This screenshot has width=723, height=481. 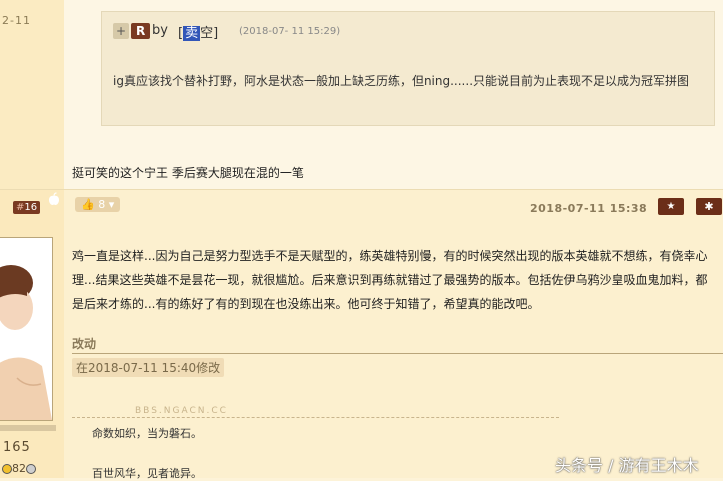 I want to click on vote-count: 8, so click(x=102, y=204).